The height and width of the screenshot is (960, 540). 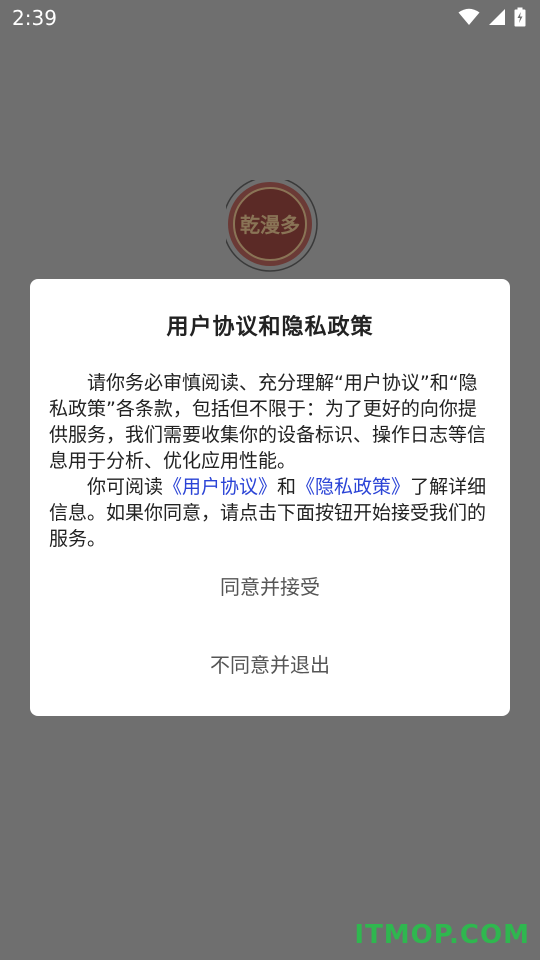 I want to click on paragraph-2-and: 和, so click(x=287, y=487).